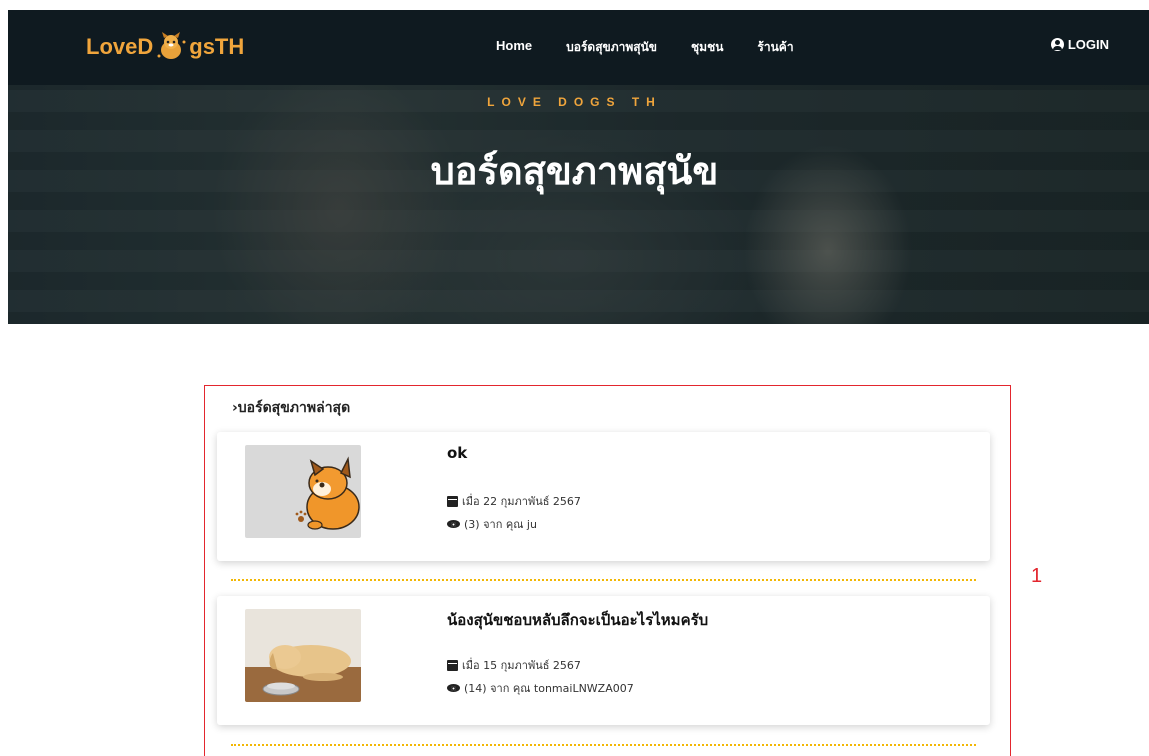 The width and height of the screenshot is (1149, 756). Describe the element at coordinates (574, 102) in the screenshot. I see `hero-subtitle: LOVE DOGS TH` at that location.